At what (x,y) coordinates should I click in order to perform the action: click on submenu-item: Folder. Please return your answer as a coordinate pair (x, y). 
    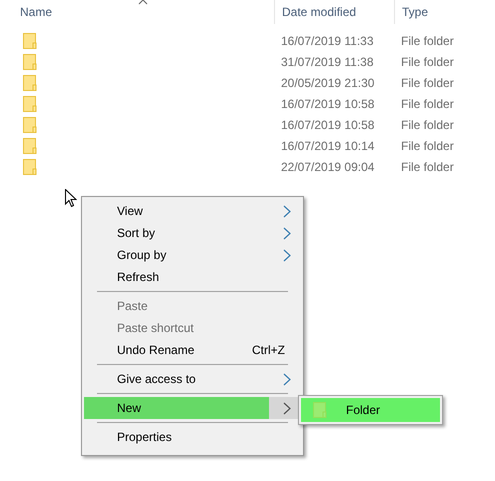
    Looking at the image, I should click on (370, 410).